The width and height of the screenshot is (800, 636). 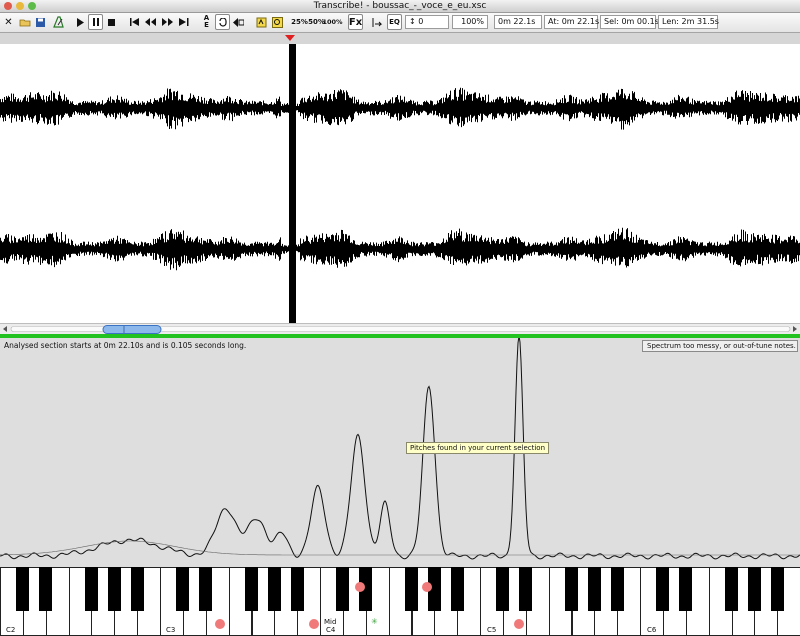 What do you see at coordinates (412, 21) in the screenshot?
I see `transpose-icon: ↕` at bounding box center [412, 21].